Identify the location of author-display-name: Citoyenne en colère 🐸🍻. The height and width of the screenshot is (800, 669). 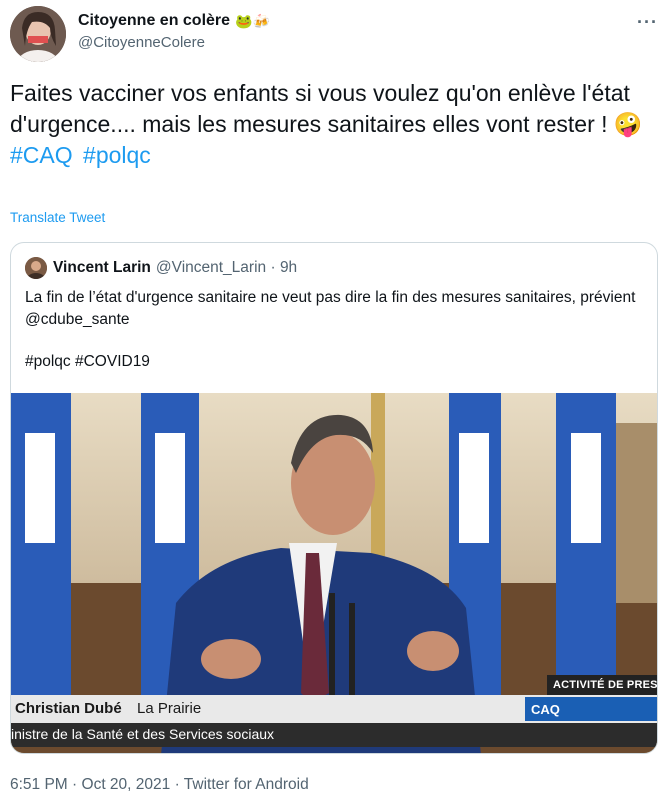
(174, 21).